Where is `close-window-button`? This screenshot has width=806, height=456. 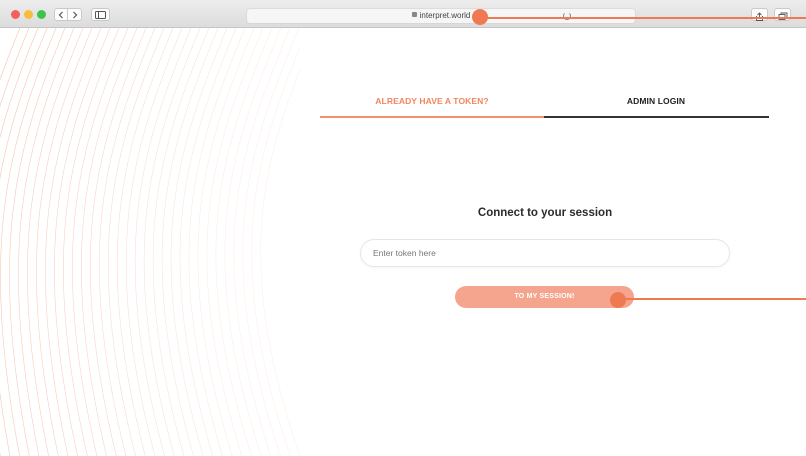 close-window-button is located at coordinates (15, 14).